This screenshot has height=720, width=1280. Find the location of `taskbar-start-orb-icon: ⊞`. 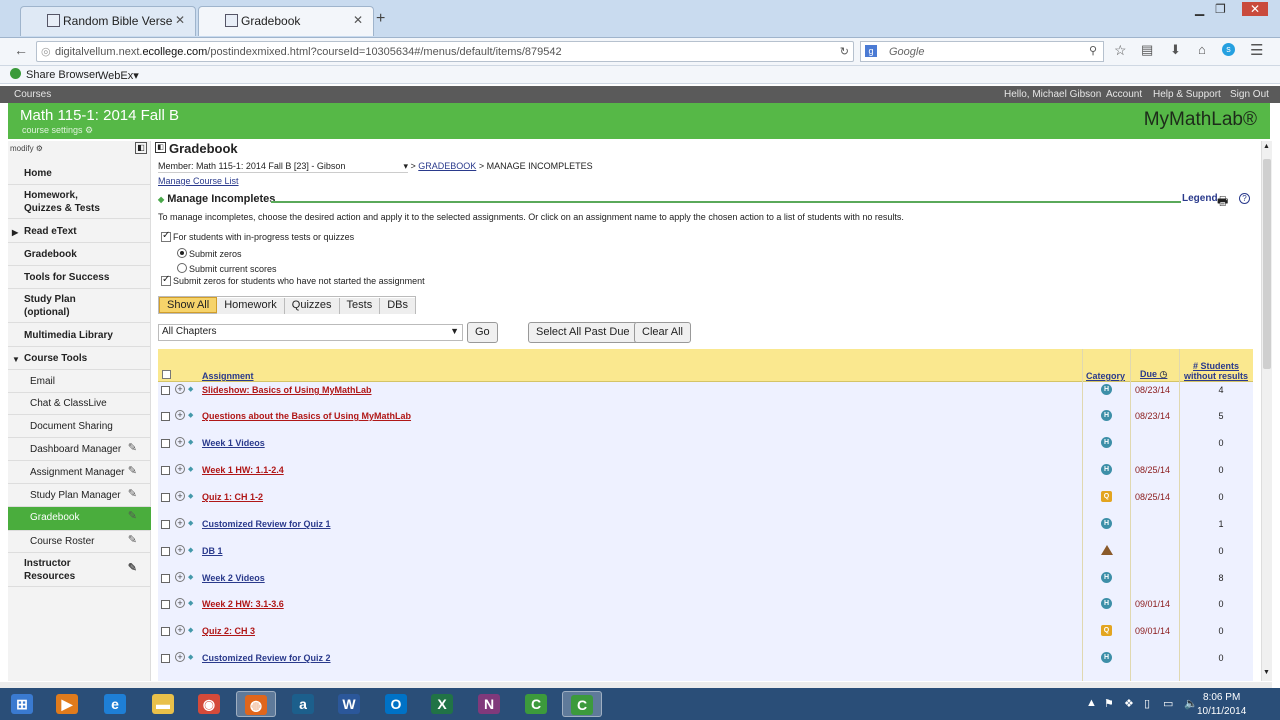

taskbar-start-orb-icon: ⊞ is located at coordinates (22, 704).